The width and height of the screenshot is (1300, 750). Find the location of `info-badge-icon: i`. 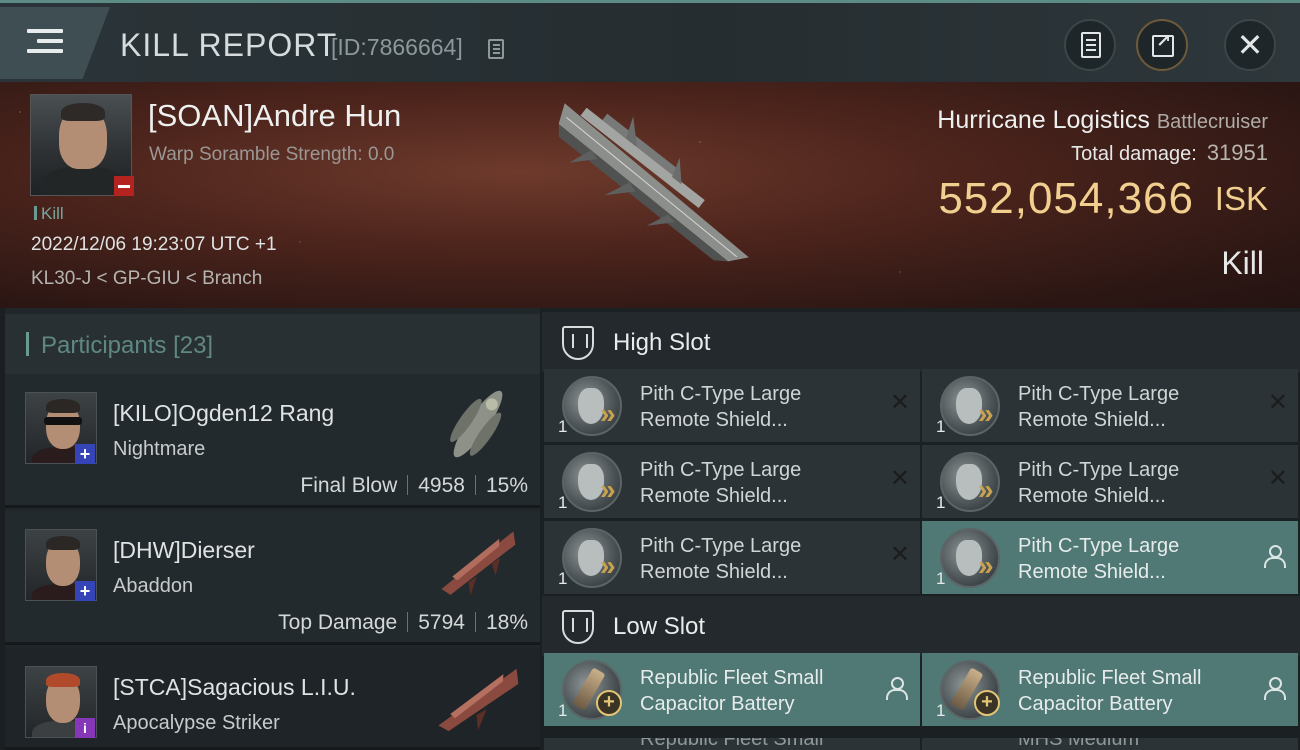

info-badge-icon: i is located at coordinates (85, 728).